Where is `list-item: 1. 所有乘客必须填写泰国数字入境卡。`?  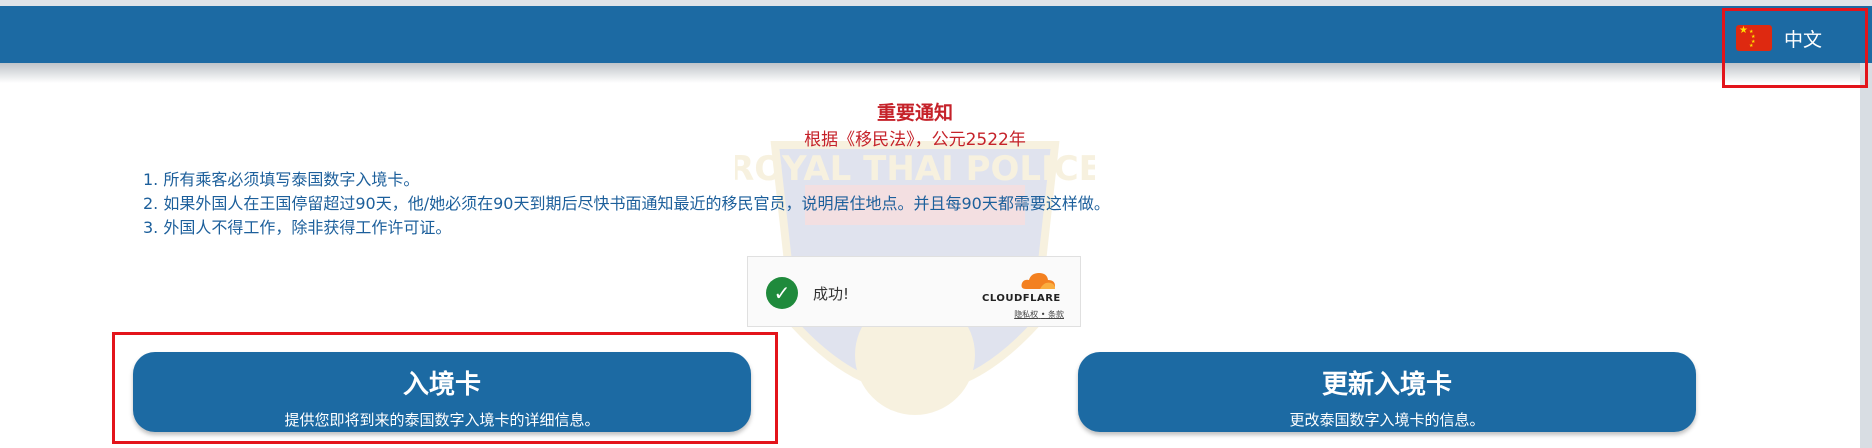 list-item: 1. 所有乘客必须填写泰国数字入境卡。 is located at coordinates (281, 179).